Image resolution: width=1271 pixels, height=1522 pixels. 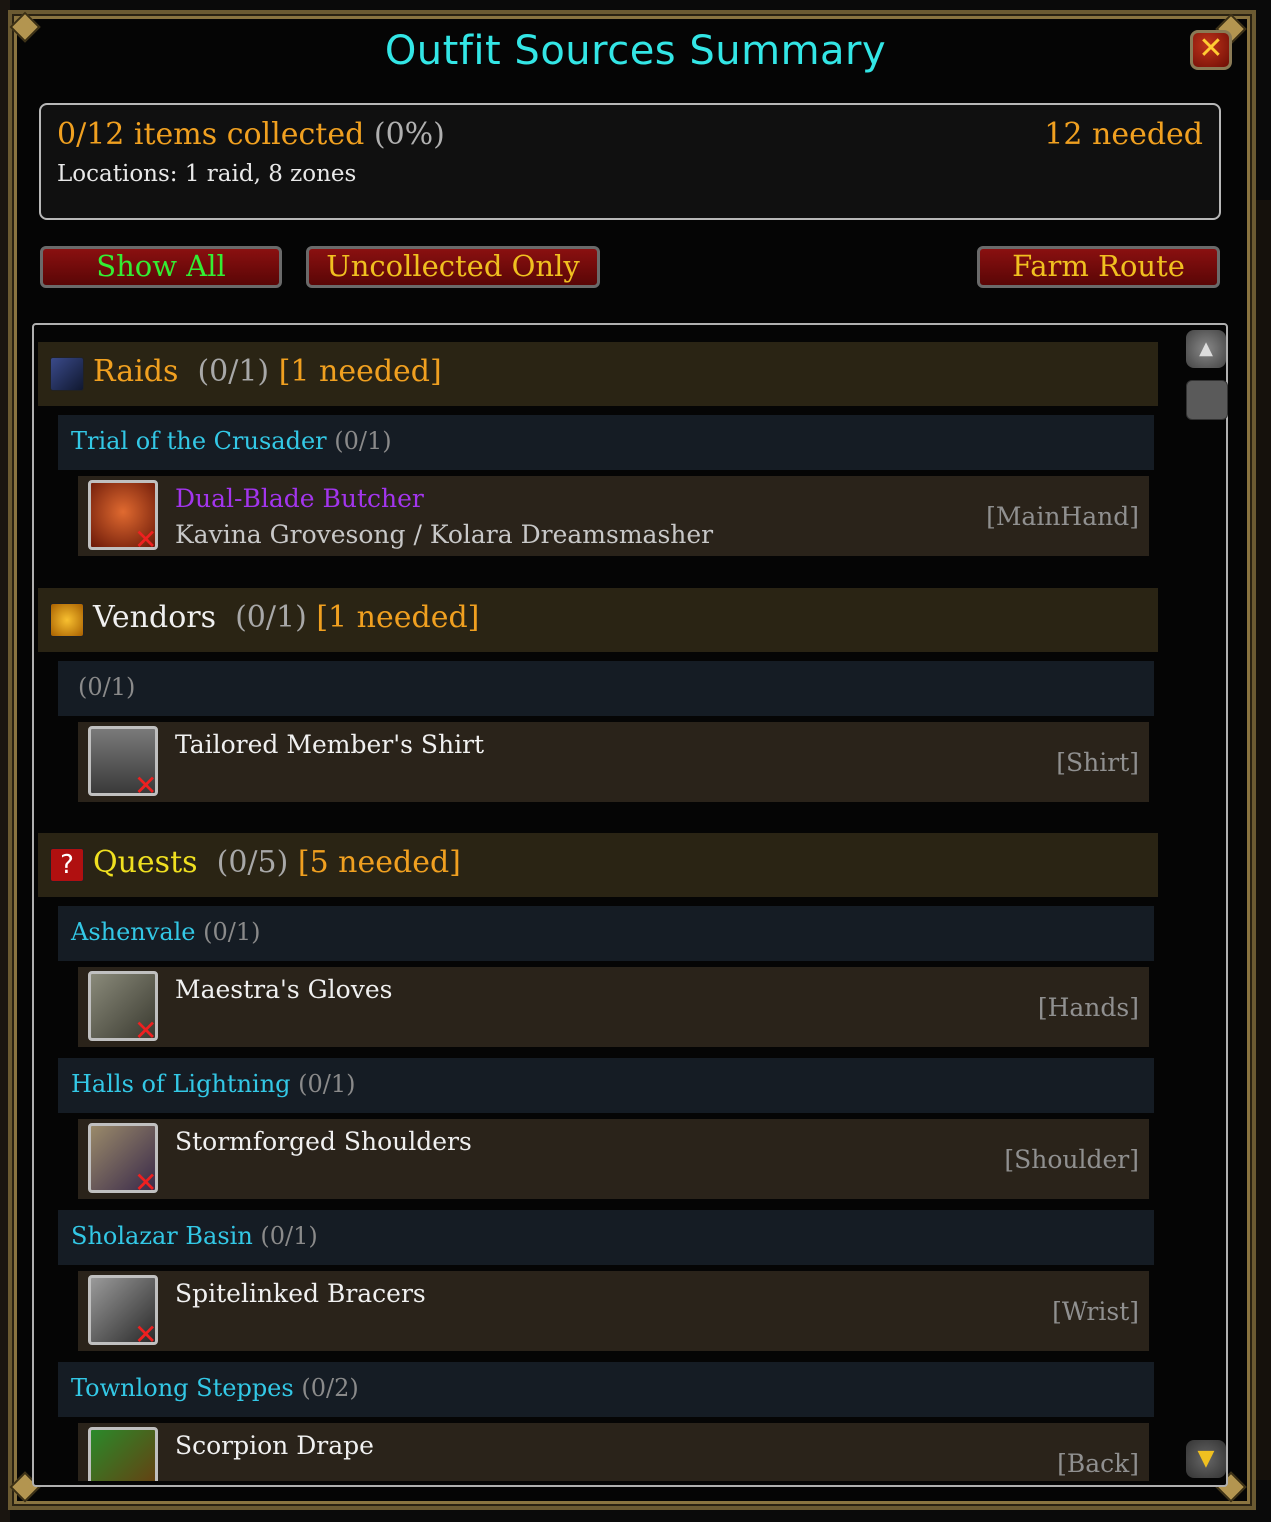 What do you see at coordinates (299, 498) in the screenshot?
I see `item-name: Dual-Blade Butcher` at bounding box center [299, 498].